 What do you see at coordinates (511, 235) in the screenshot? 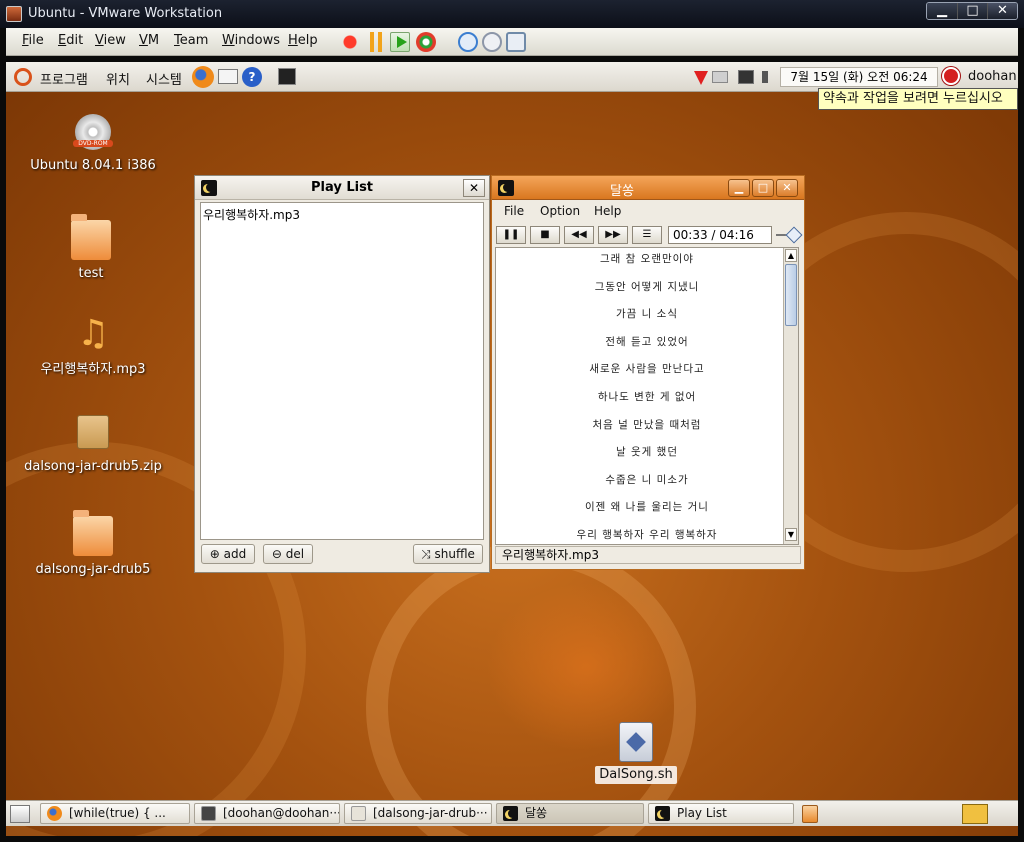
I see `pause-button: ❚❚` at bounding box center [511, 235].